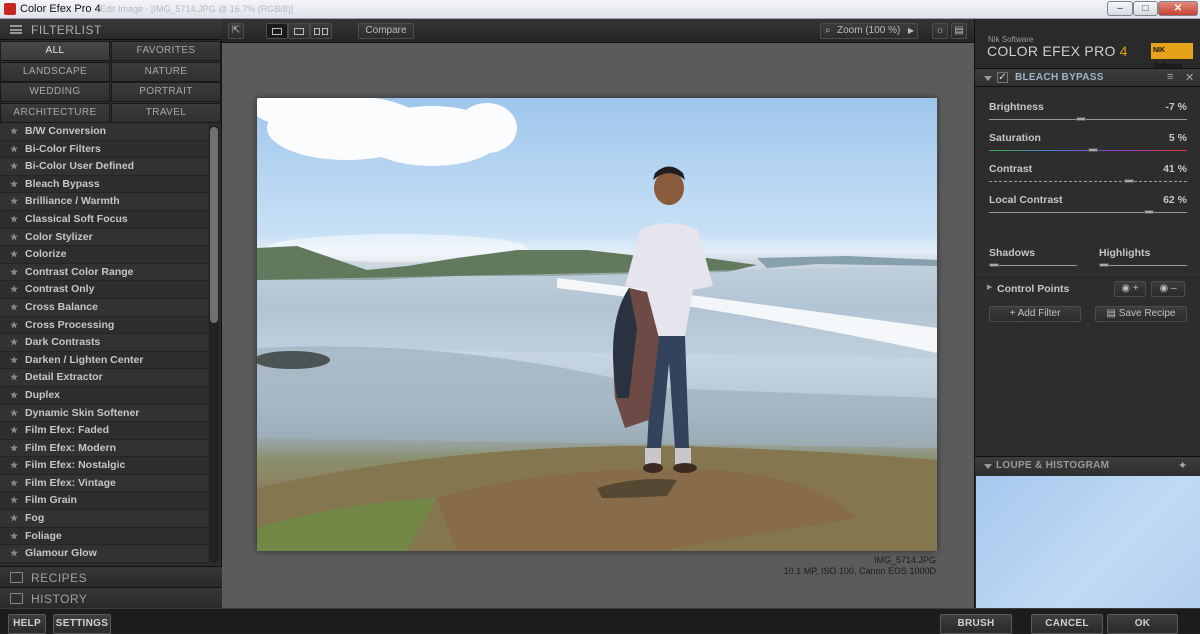  Describe the element at coordinates (166, 71) in the screenshot. I see `category-nature: NATURE` at that location.